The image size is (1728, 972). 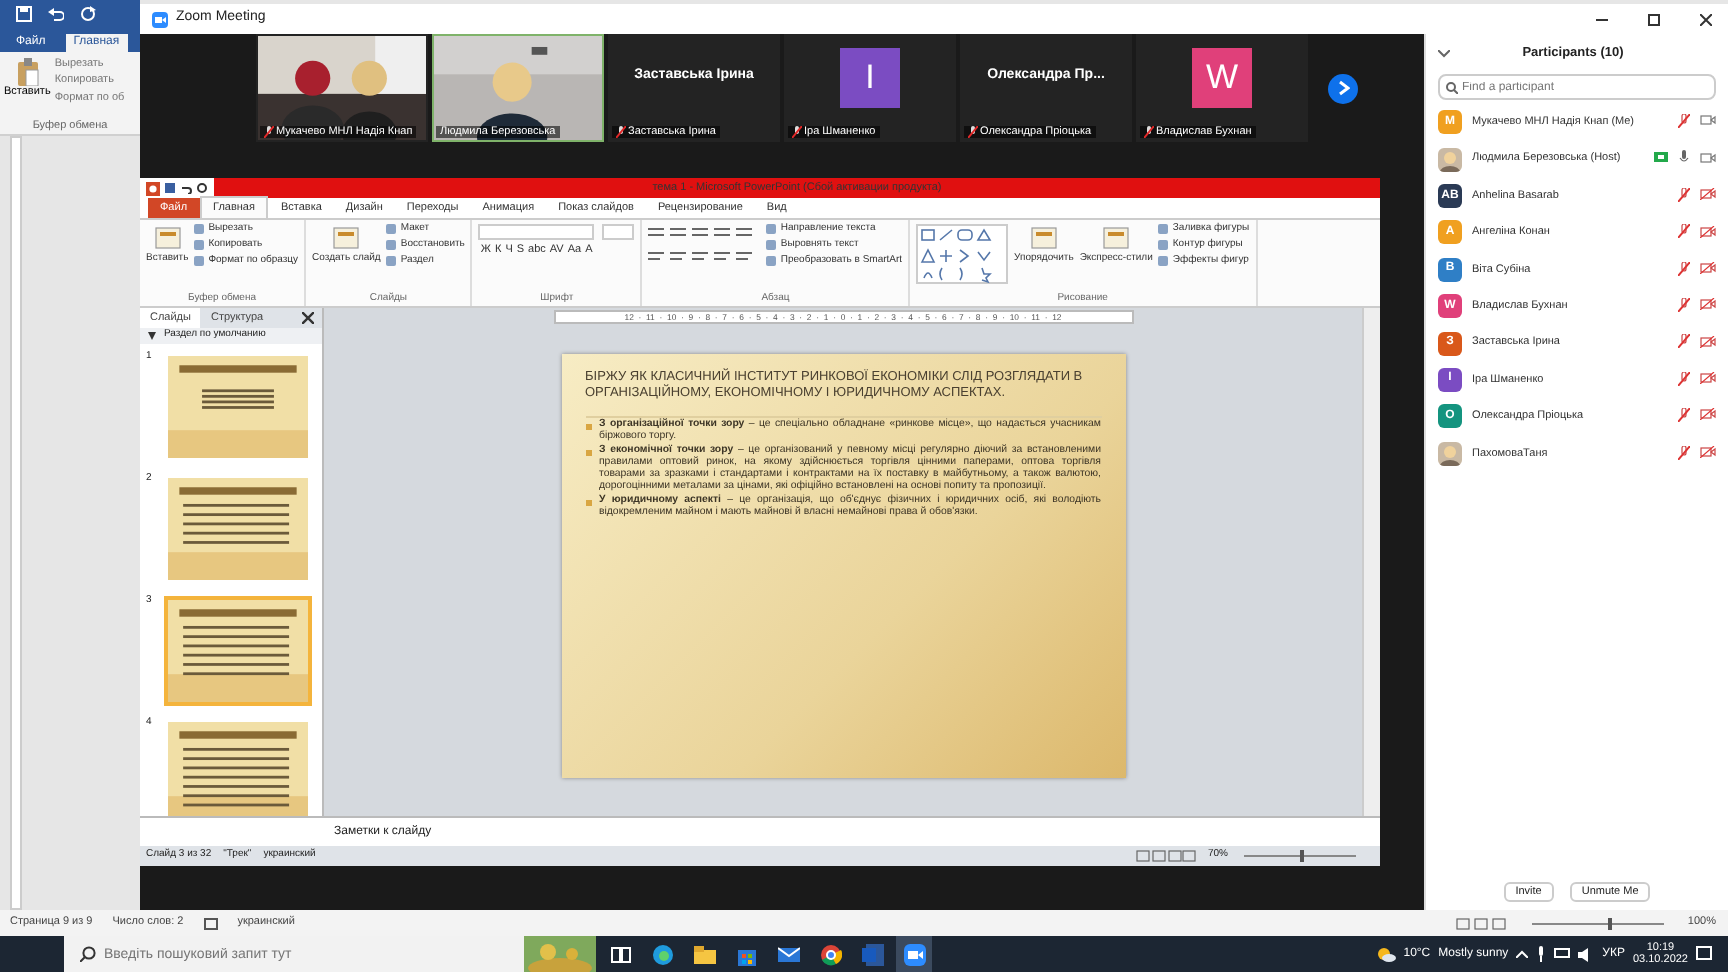 I want to click on view-buttons-icon, so click(x=1165, y=856).